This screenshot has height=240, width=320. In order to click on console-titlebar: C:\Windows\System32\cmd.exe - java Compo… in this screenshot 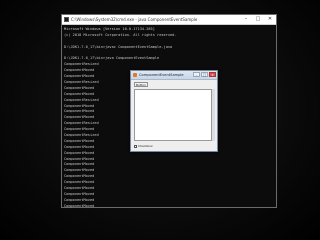, I will do `click(169, 20)`.